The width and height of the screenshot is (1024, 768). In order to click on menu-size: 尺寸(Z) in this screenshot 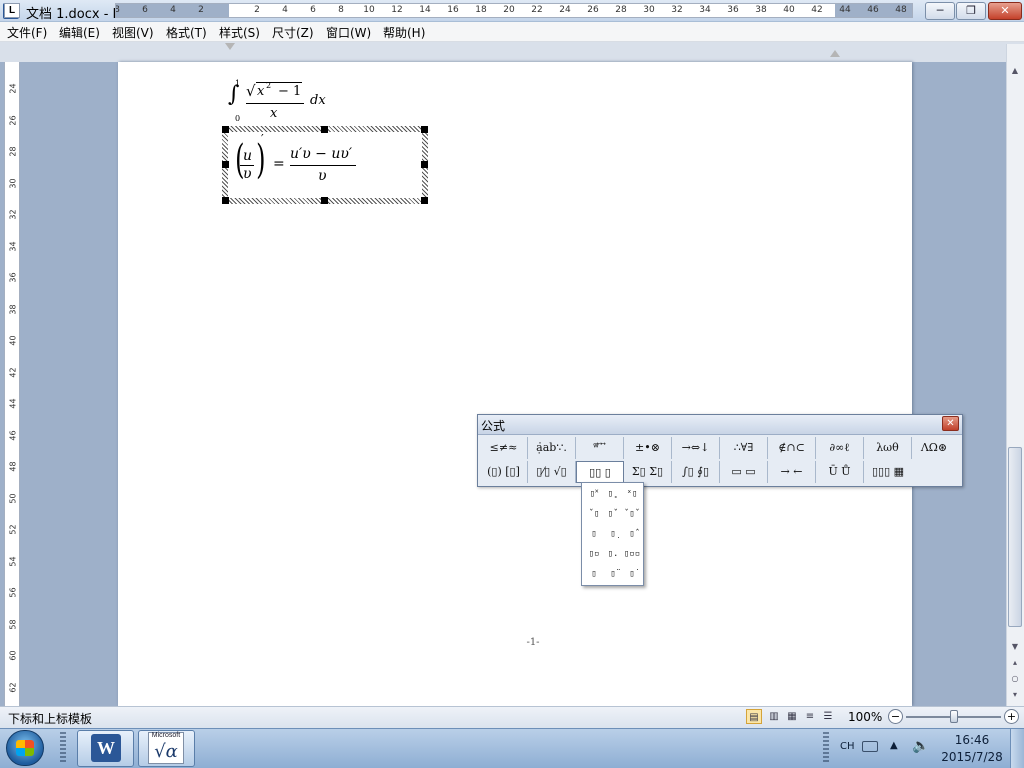, I will do `click(293, 32)`.